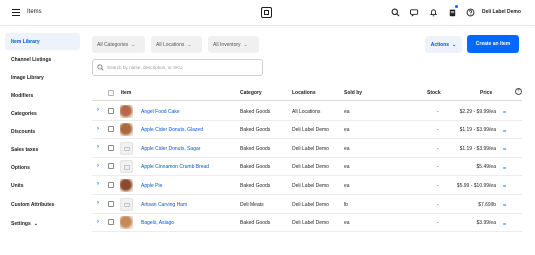 This screenshot has height=255, width=535. What do you see at coordinates (170, 149) in the screenshot?
I see `item-name: Apple Cider Donuts, Sugar` at bounding box center [170, 149].